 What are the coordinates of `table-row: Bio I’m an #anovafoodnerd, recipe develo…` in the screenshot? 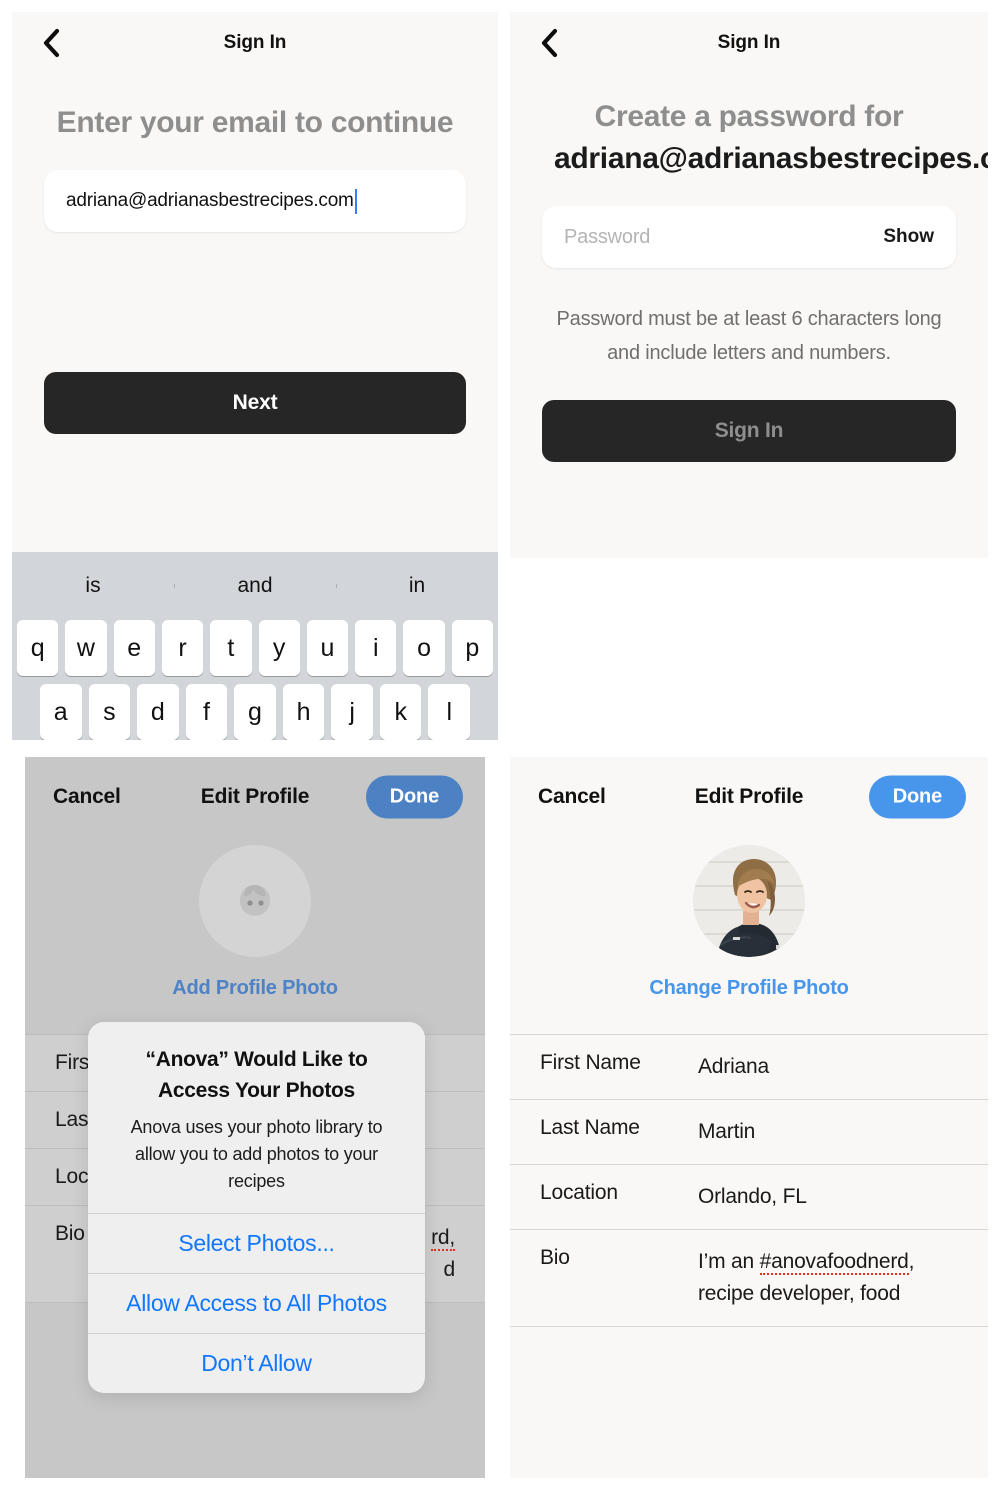 It's located at (749, 1278).